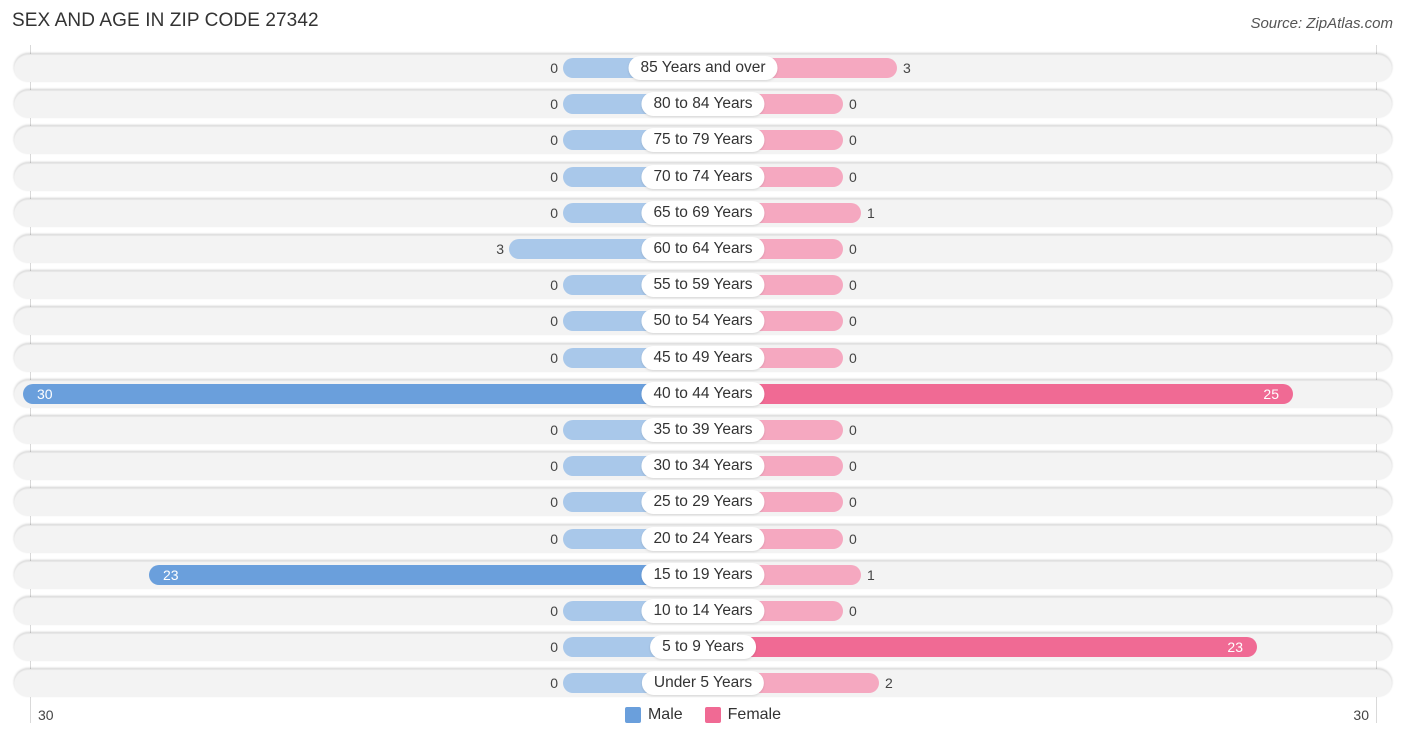 The image size is (1406, 740). What do you see at coordinates (703, 502) in the screenshot?
I see `age-group-label: 25 to 29 Years` at bounding box center [703, 502].